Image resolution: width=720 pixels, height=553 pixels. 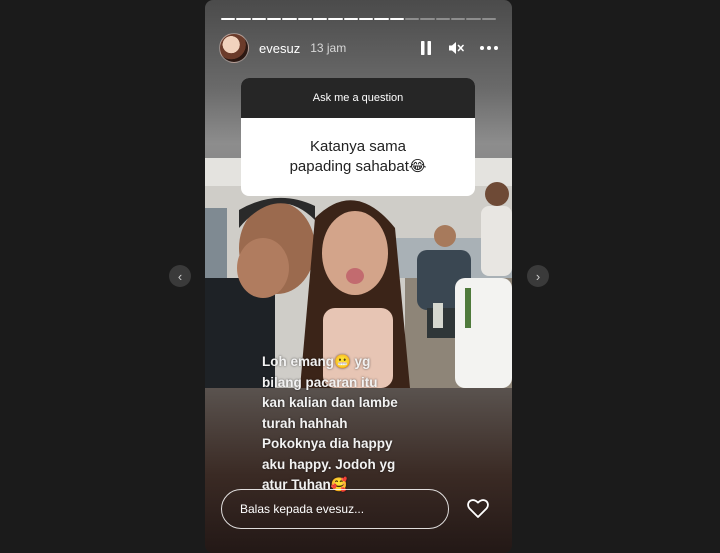 I want to click on chevron-left-icon: ‹, so click(x=180, y=276).